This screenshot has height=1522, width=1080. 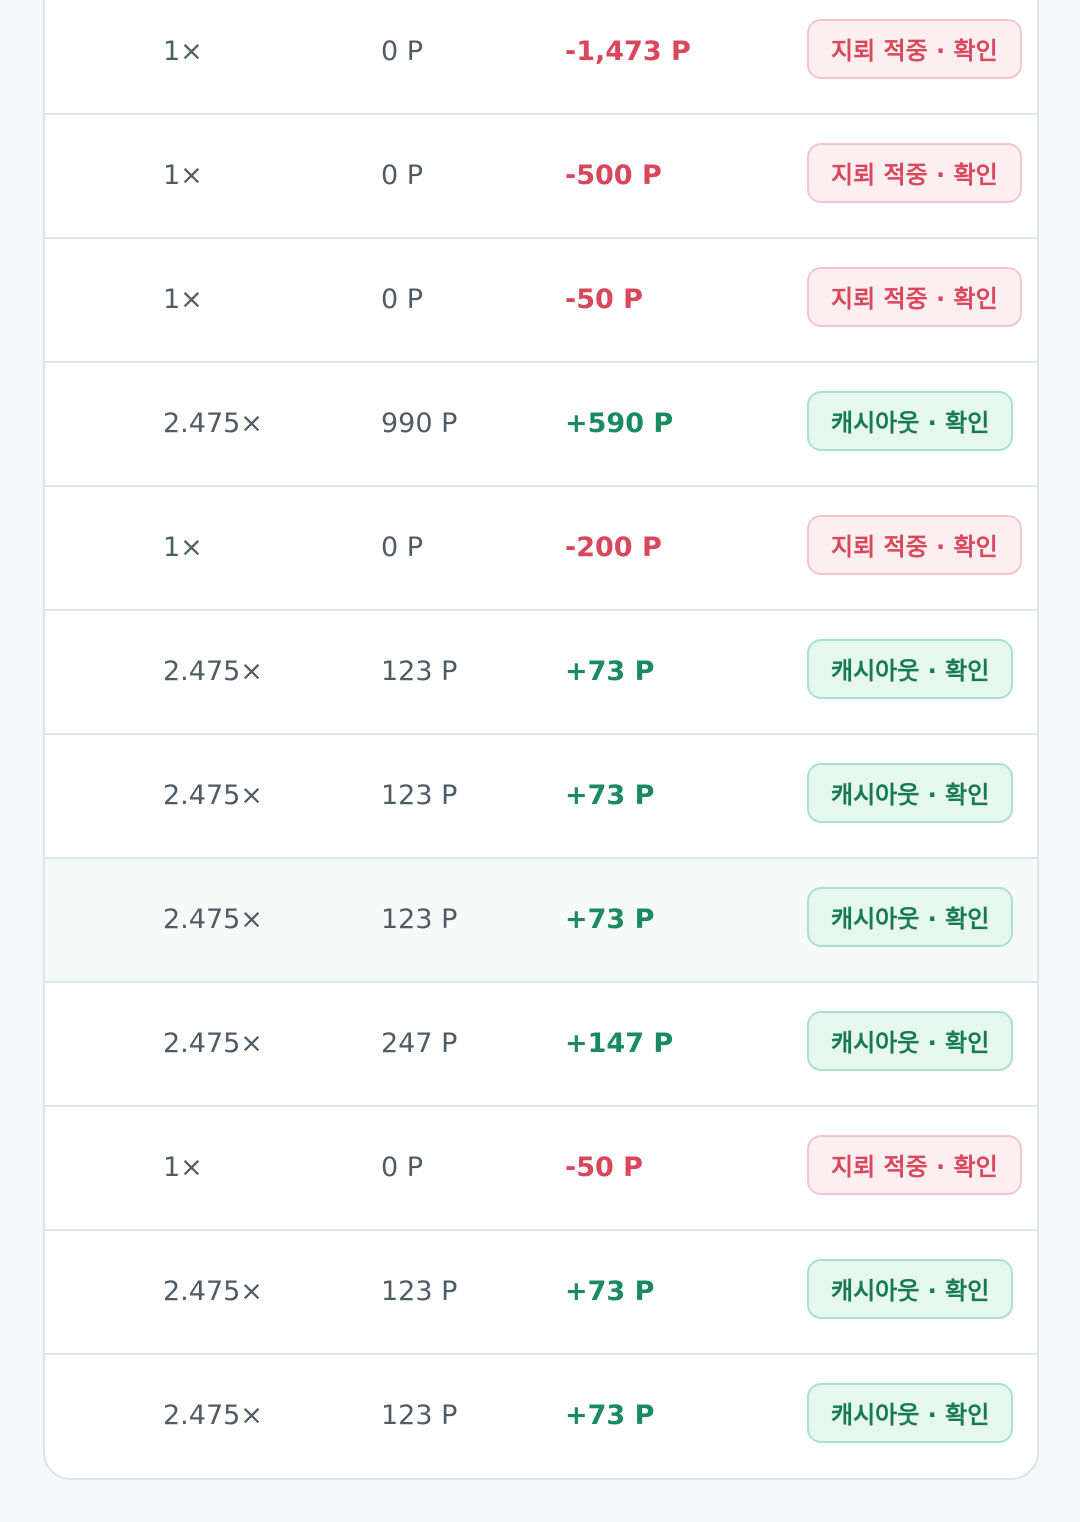 What do you see at coordinates (541, 549) in the screenshot?
I see `table-row: 1× 0 P -200 P 지뢰 적중 · 확인` at bounding box center [541, 549].